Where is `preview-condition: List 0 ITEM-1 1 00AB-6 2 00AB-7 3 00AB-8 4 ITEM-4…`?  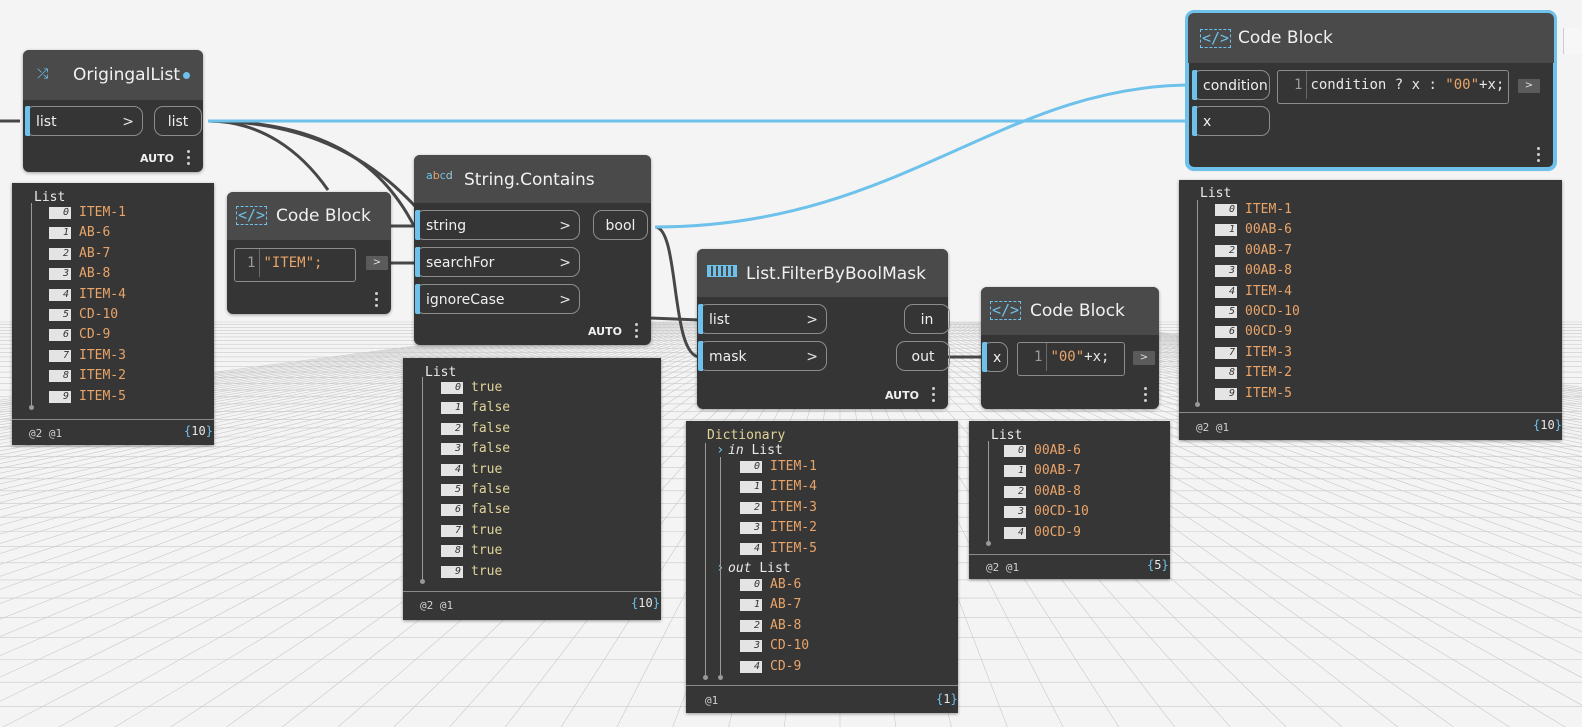
preview-condition: List 0 ITEM-1 1 00AB-6 2 00AB-7 3 00AB-8 4 ITEM-4… is located at coordinates (1370, 310).